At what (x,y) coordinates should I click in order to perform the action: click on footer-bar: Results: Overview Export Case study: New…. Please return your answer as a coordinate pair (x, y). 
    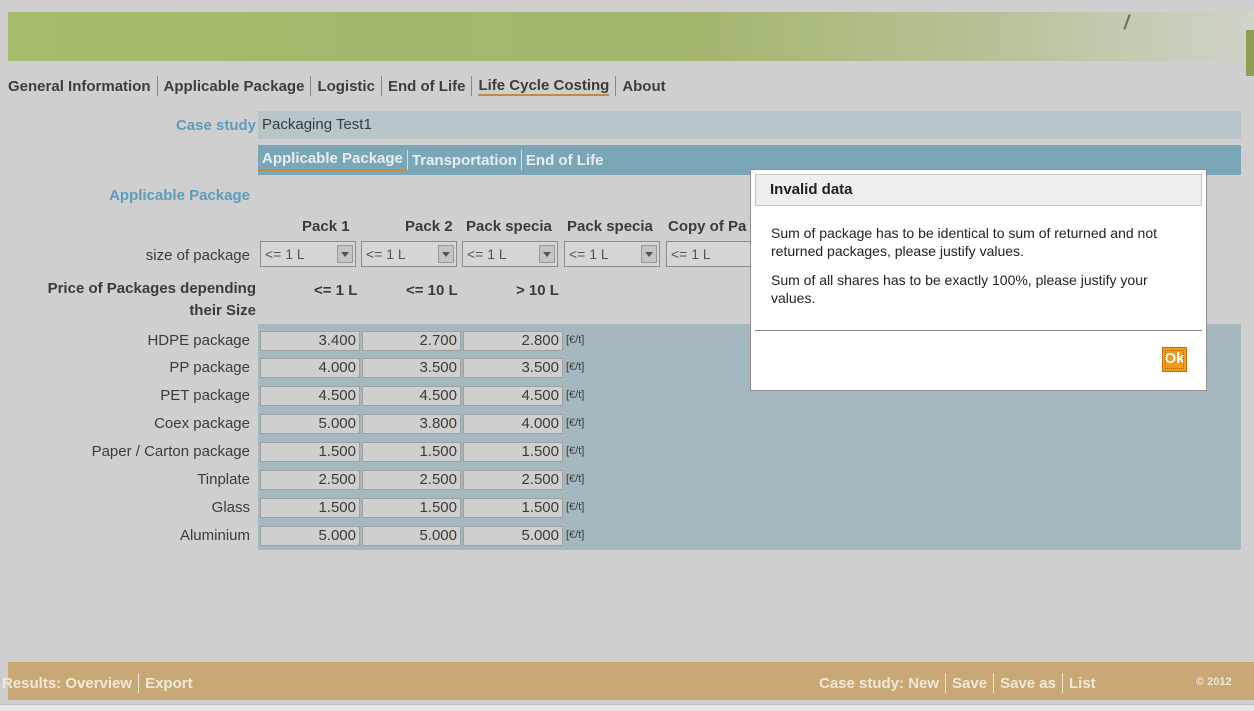
    Looking at the image, I should click on (628, 681).